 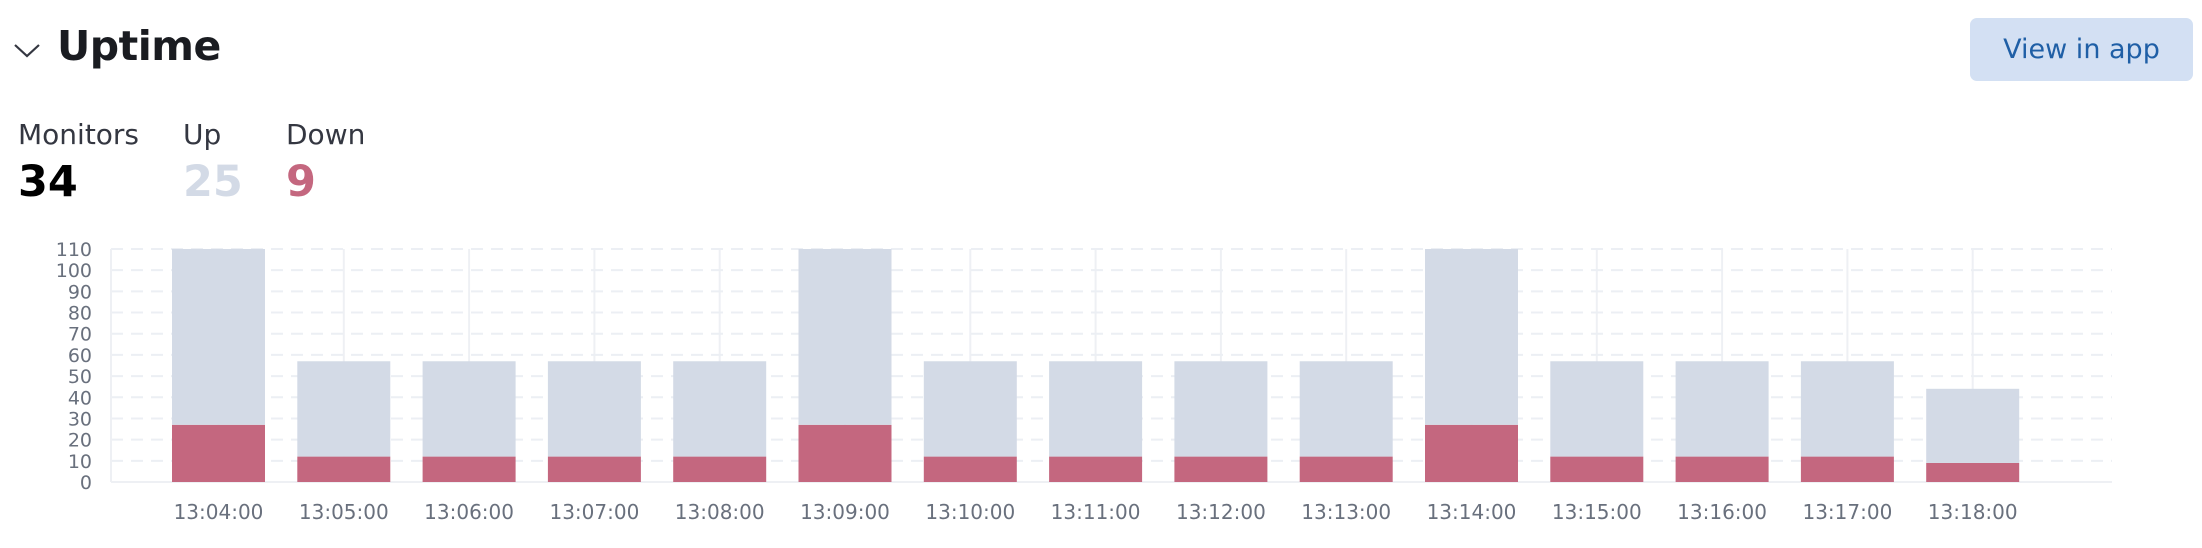 What do you see at coordinates (845, 512) in the screenshot?
I see `x-tick-label: 13:09:00` at bounding box center [845, 512].